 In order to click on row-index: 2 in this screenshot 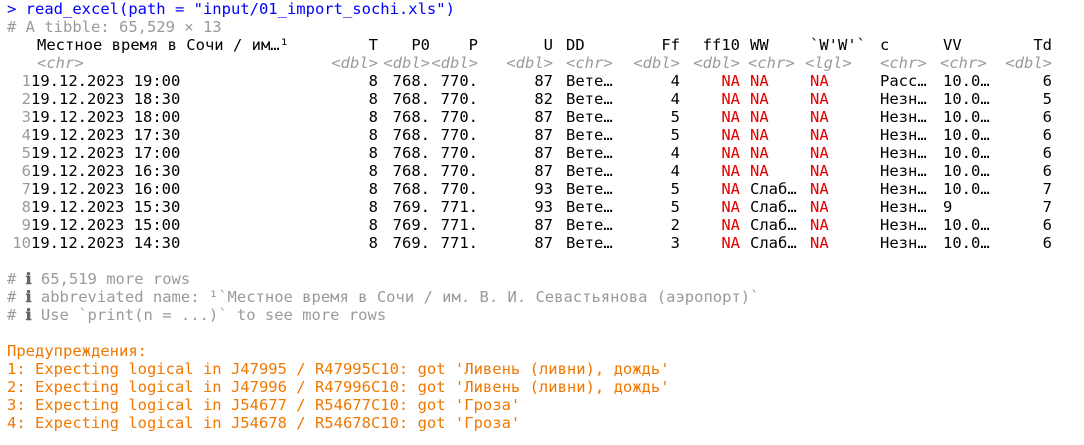, I will do `click(26, 99)`.